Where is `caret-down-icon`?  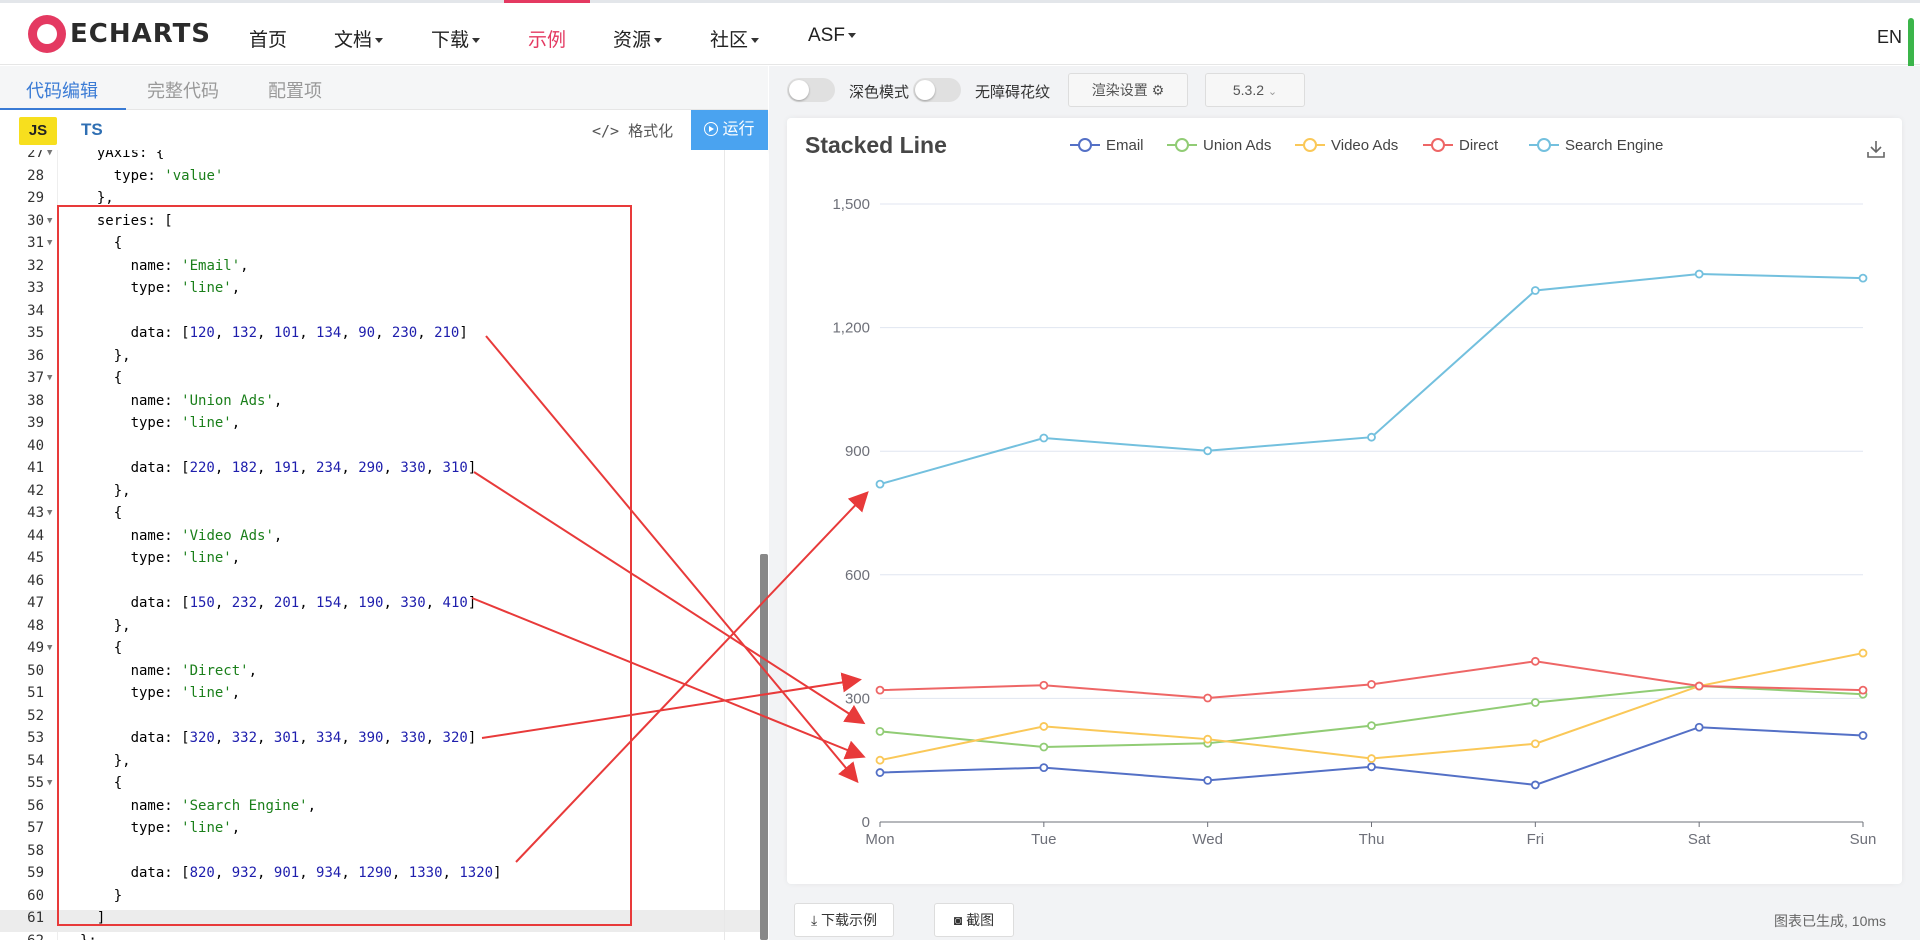 caret-down-icon is located at coordinates (379, 41).